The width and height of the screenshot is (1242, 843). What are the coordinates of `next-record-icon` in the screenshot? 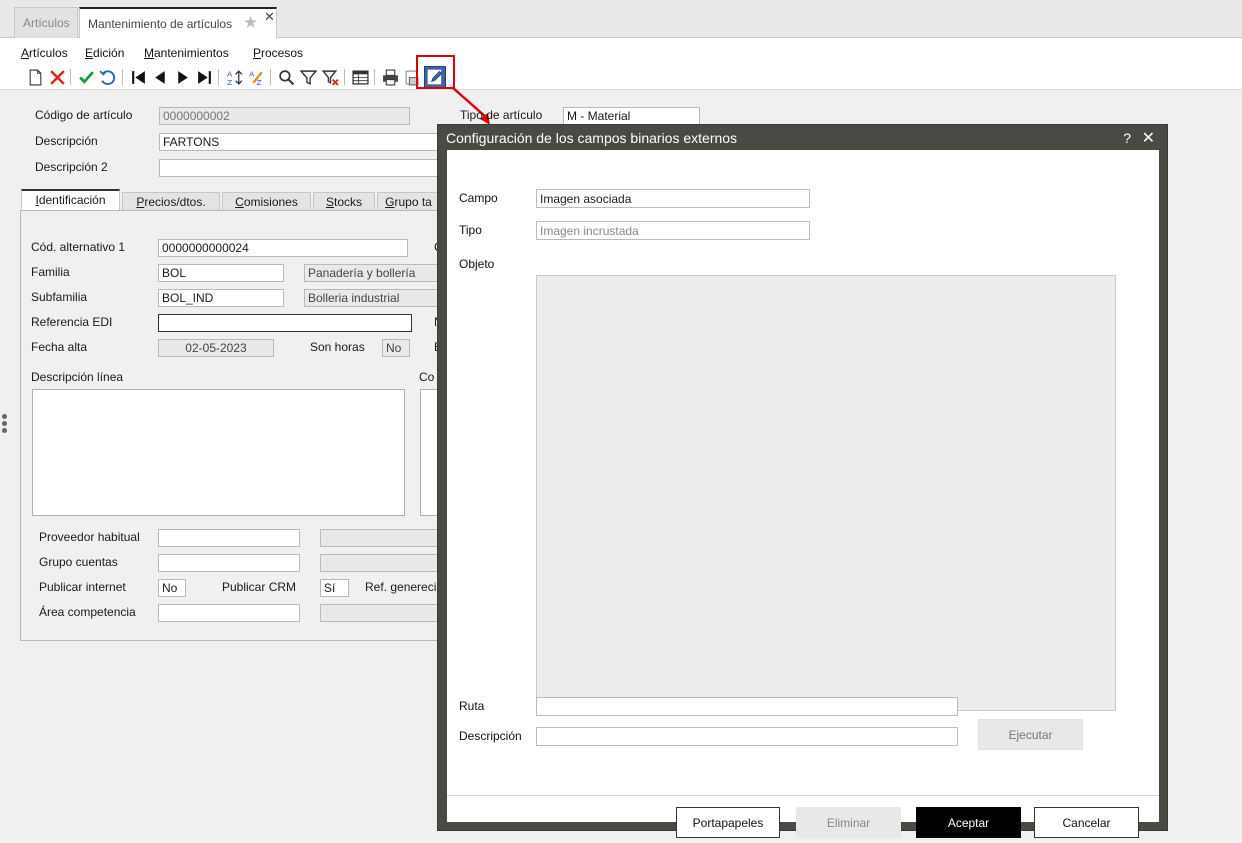 It's located at (182, 77).